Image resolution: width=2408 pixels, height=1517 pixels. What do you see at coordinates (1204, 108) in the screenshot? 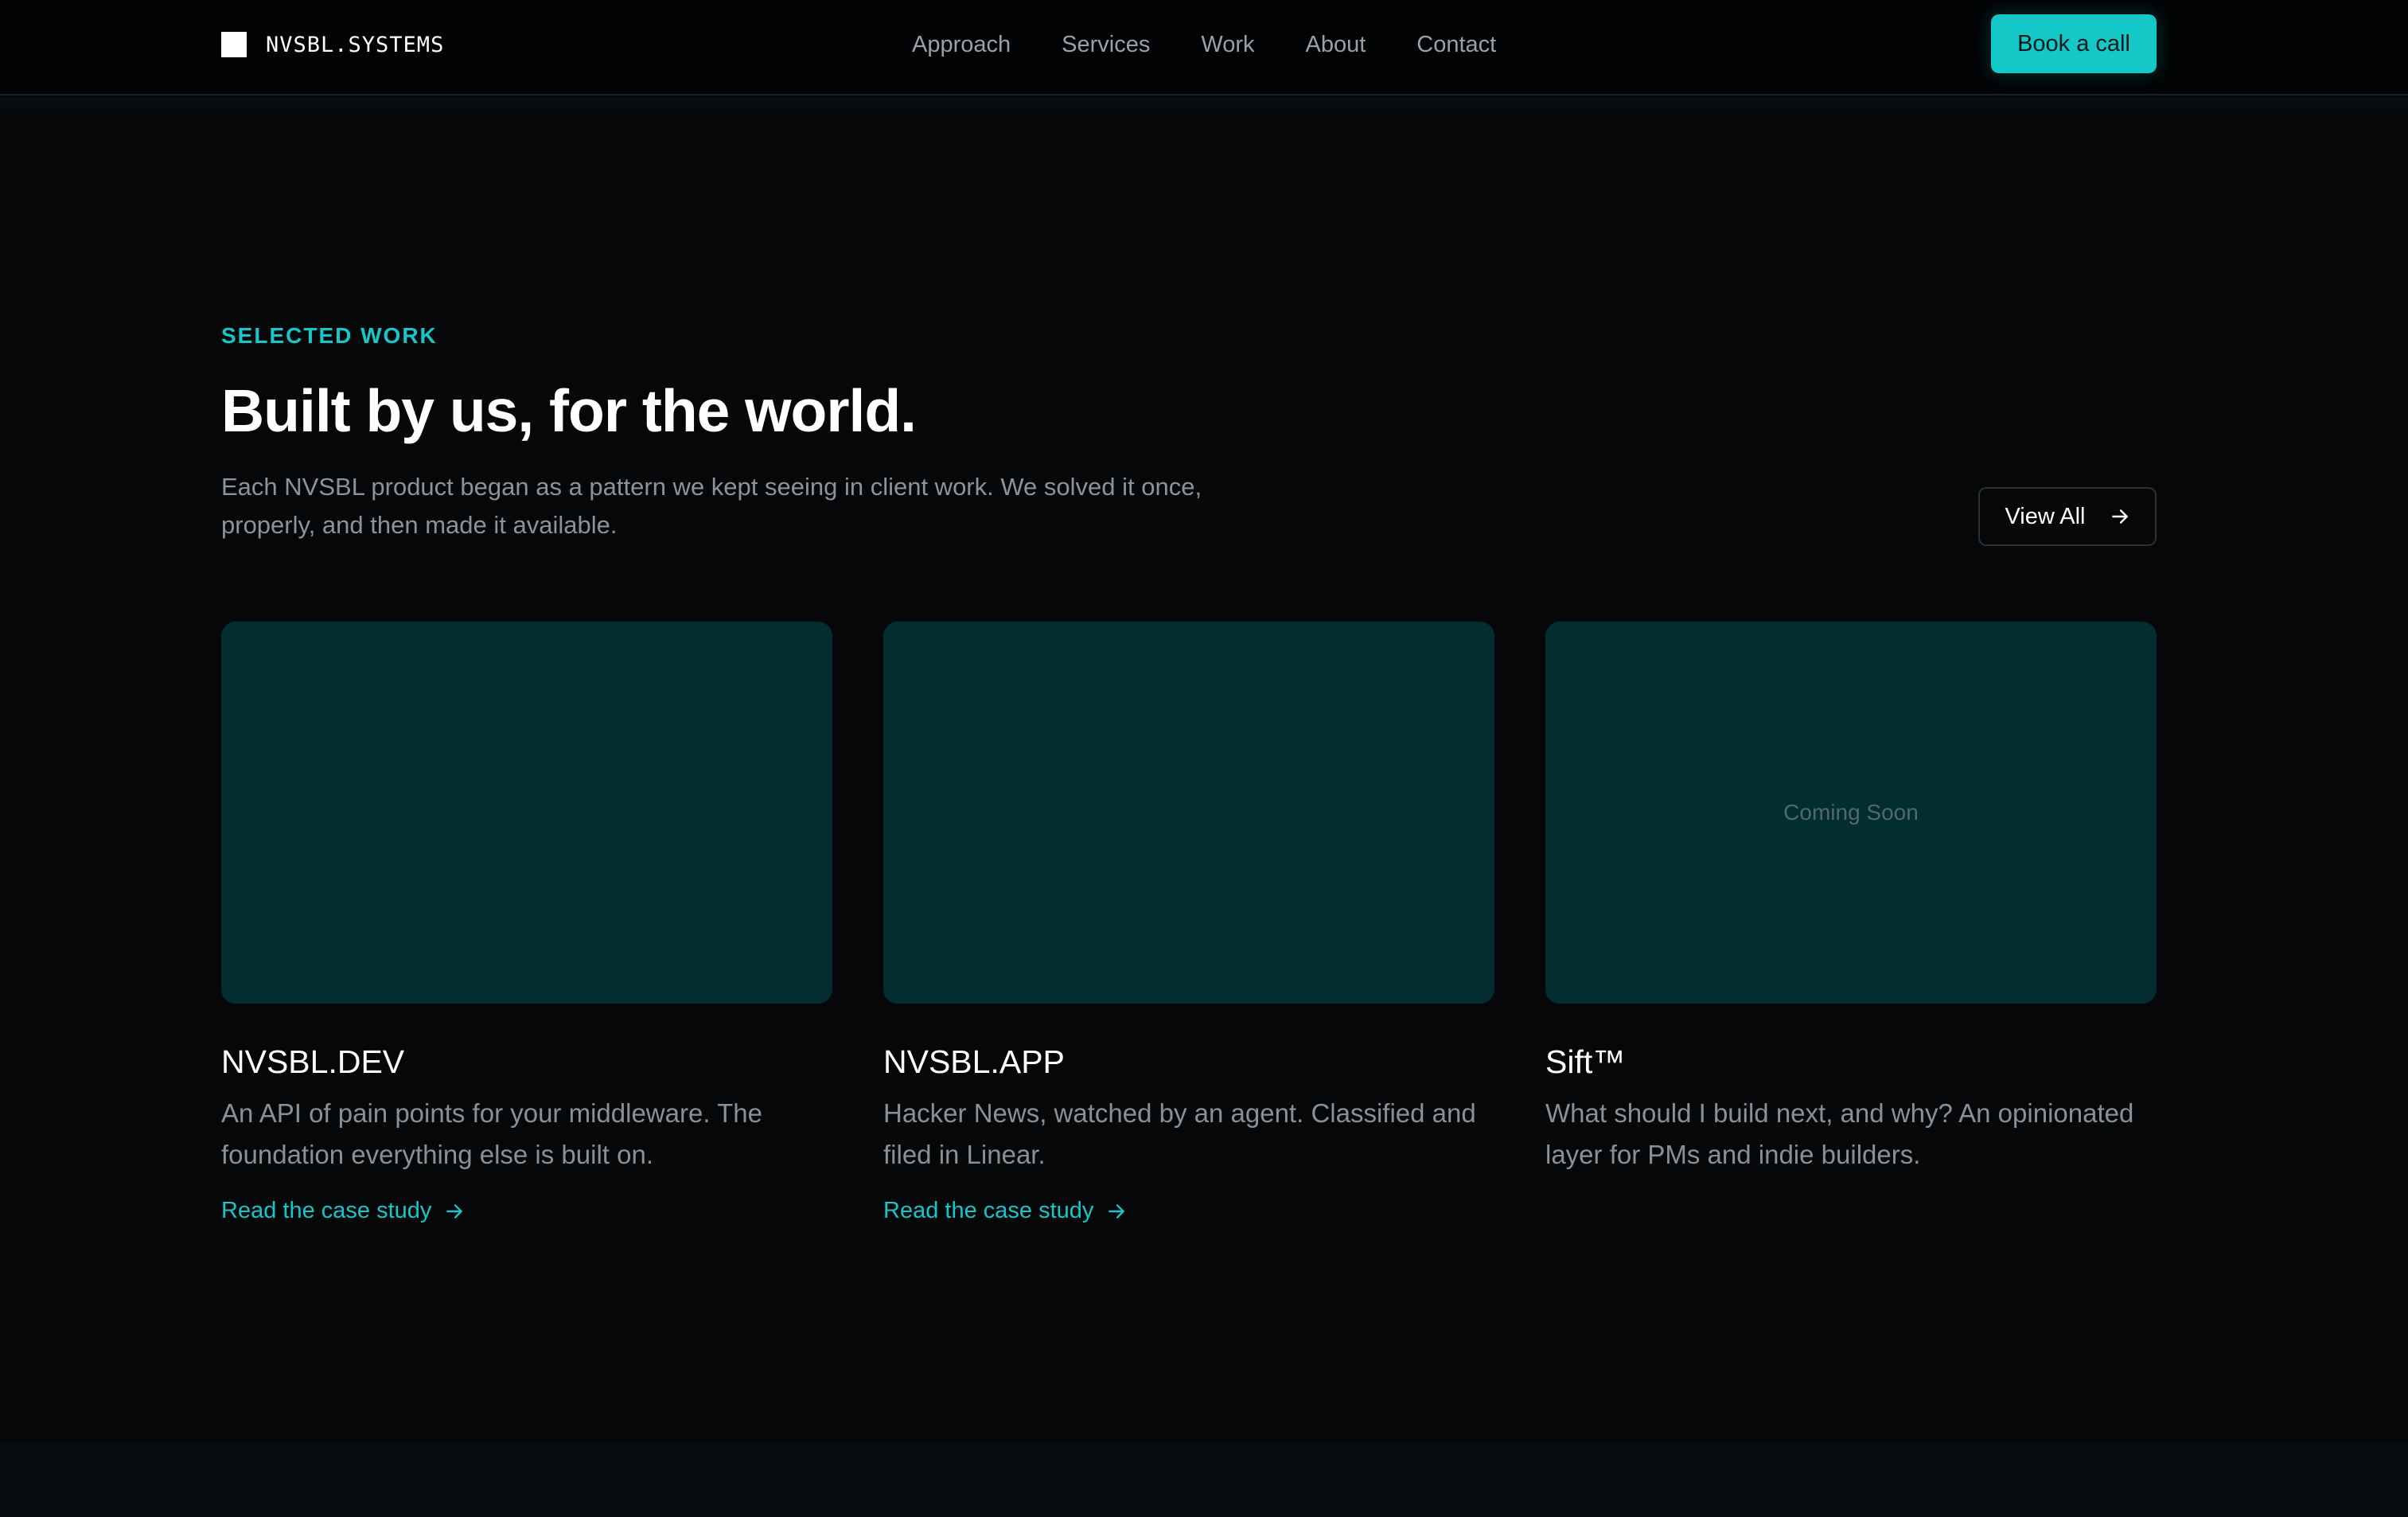
I see `header-divider-glow` at bounding box center [1204, 108].